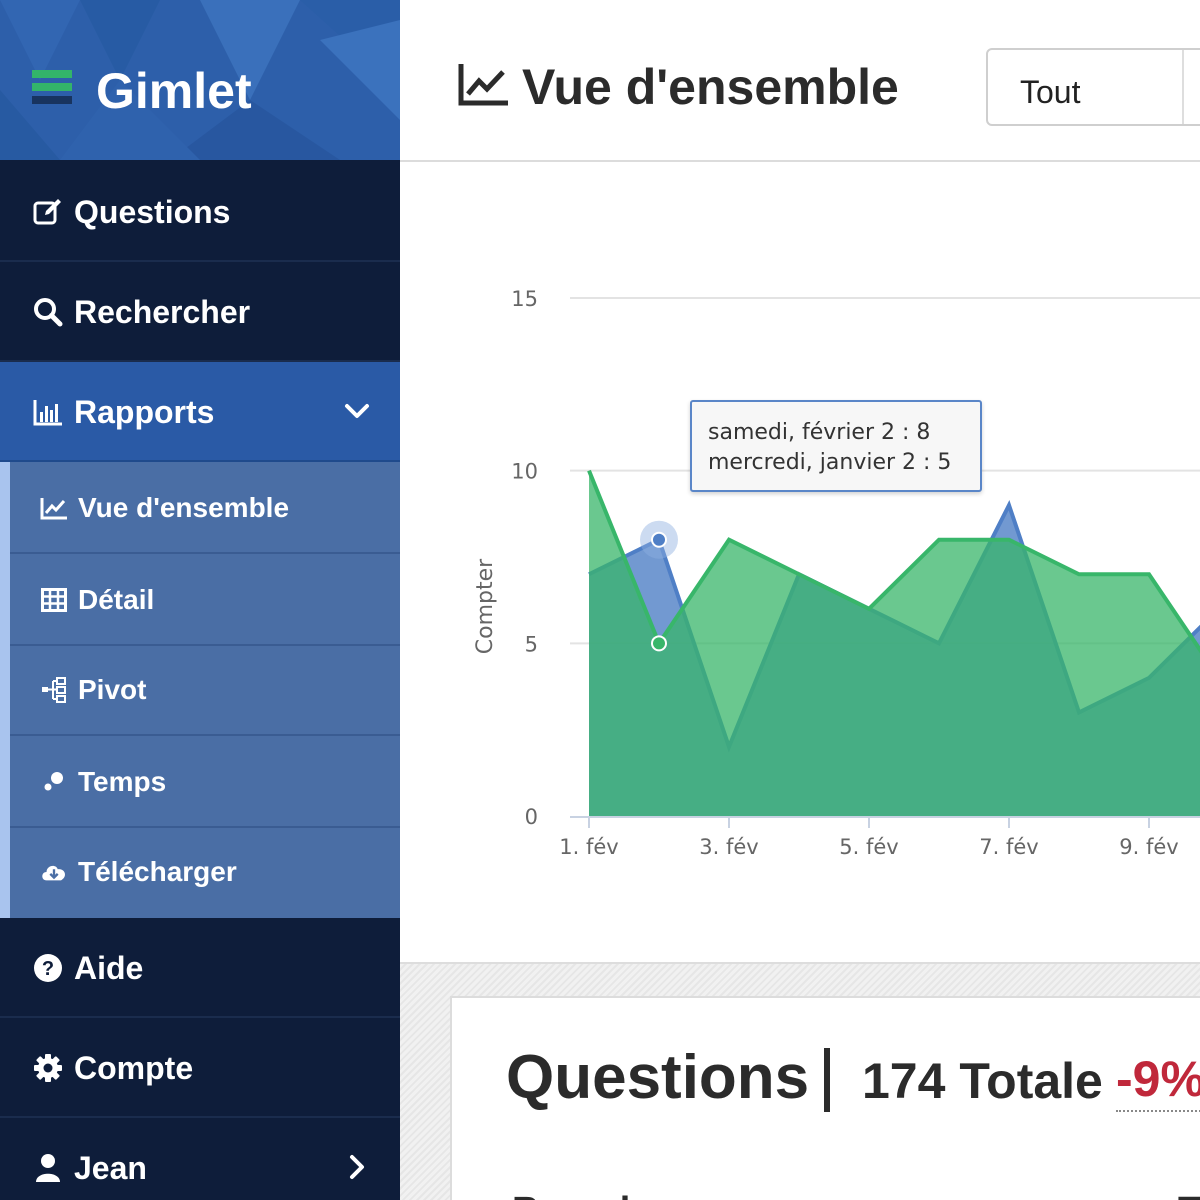 Image resolution: width=1200 pixels, height=1200 pixels. I want to click on bar-chart-icon, so click(48, 412).